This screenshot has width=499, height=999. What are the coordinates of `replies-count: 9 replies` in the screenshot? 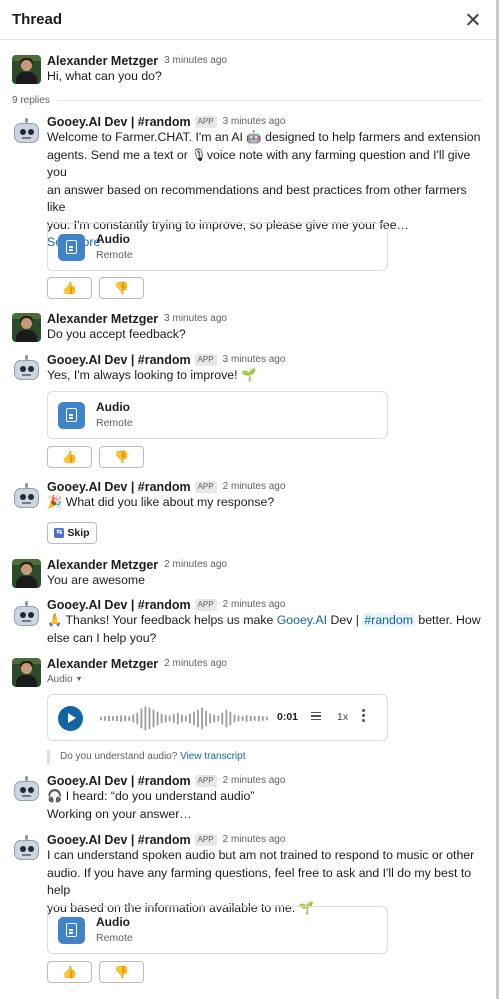 It's located at (31, 100).